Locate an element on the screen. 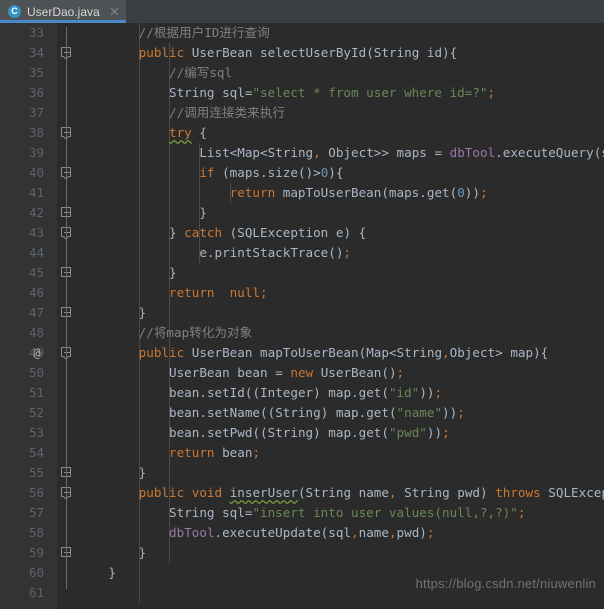  line-number: 48 is located at coordinates (36, 332).